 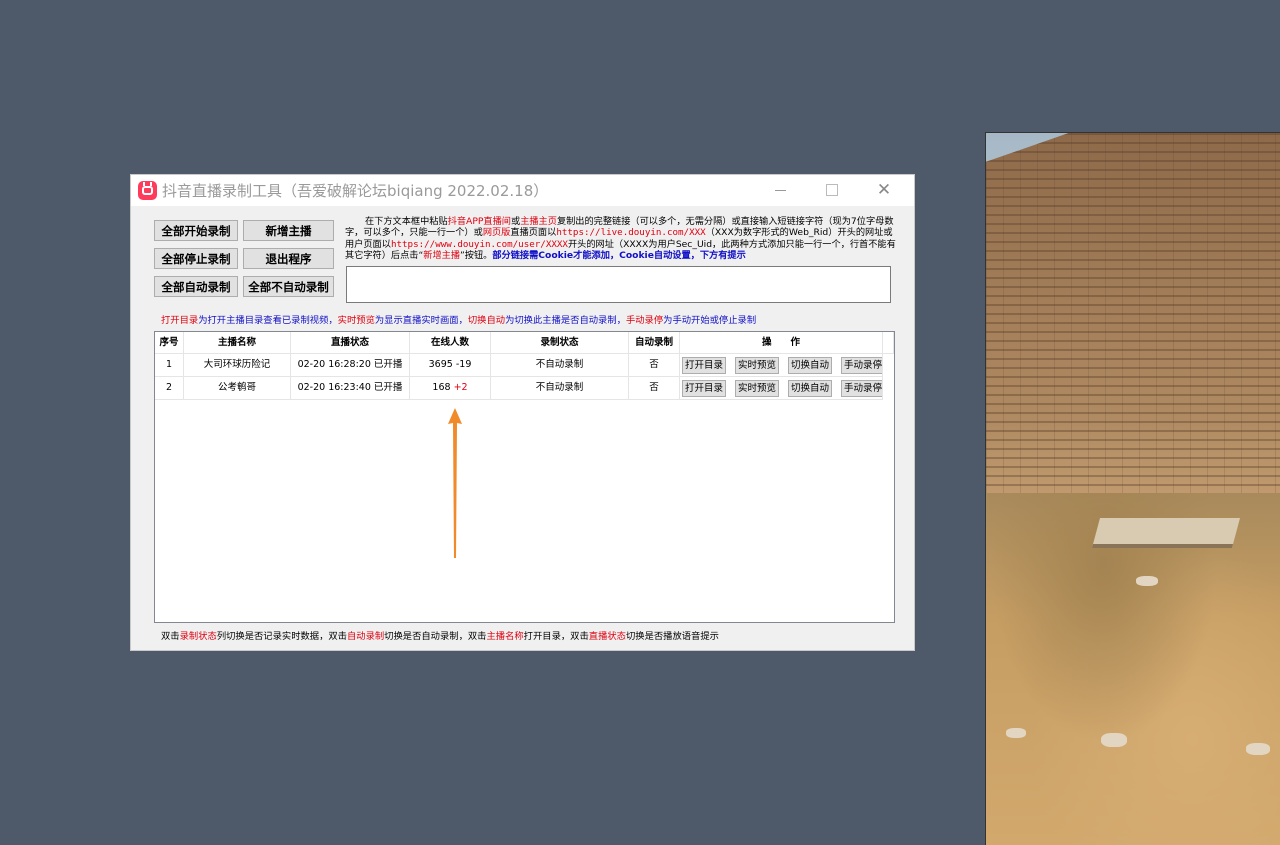 I want to click on instr-highlight: 主播主页, so click(x=538, y=221).